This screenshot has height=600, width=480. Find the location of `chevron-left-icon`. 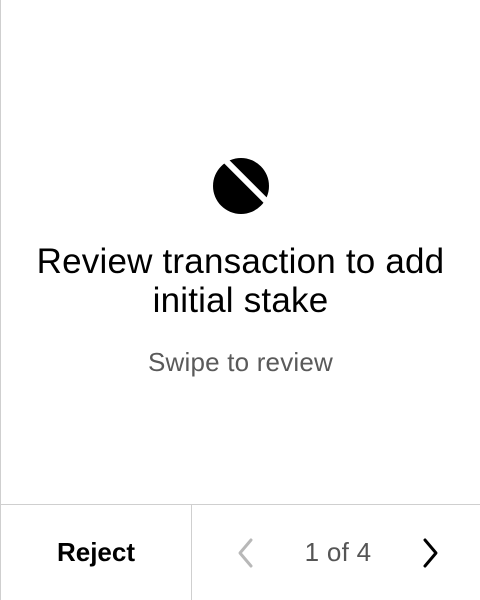

chevron-left-icon is located at coordinates (245, 552).